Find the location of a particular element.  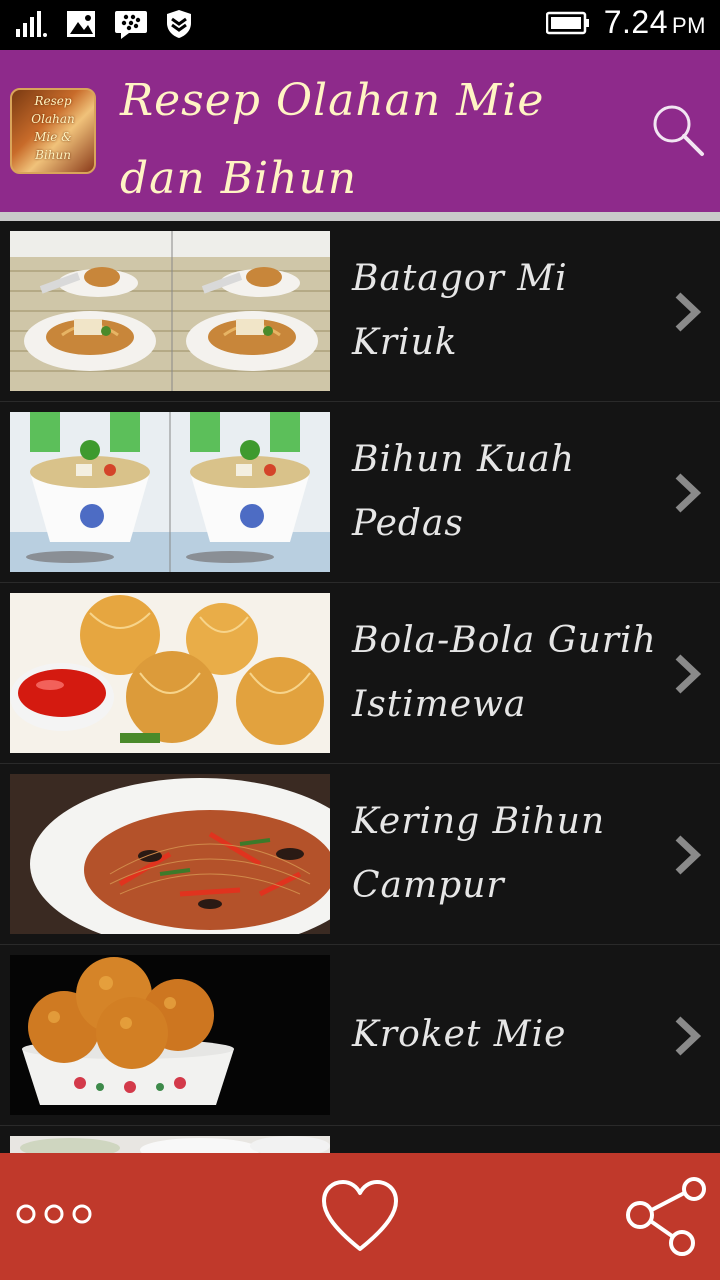

recipe-title: Kering Bihun Campur is located at coordinates (512, 854).